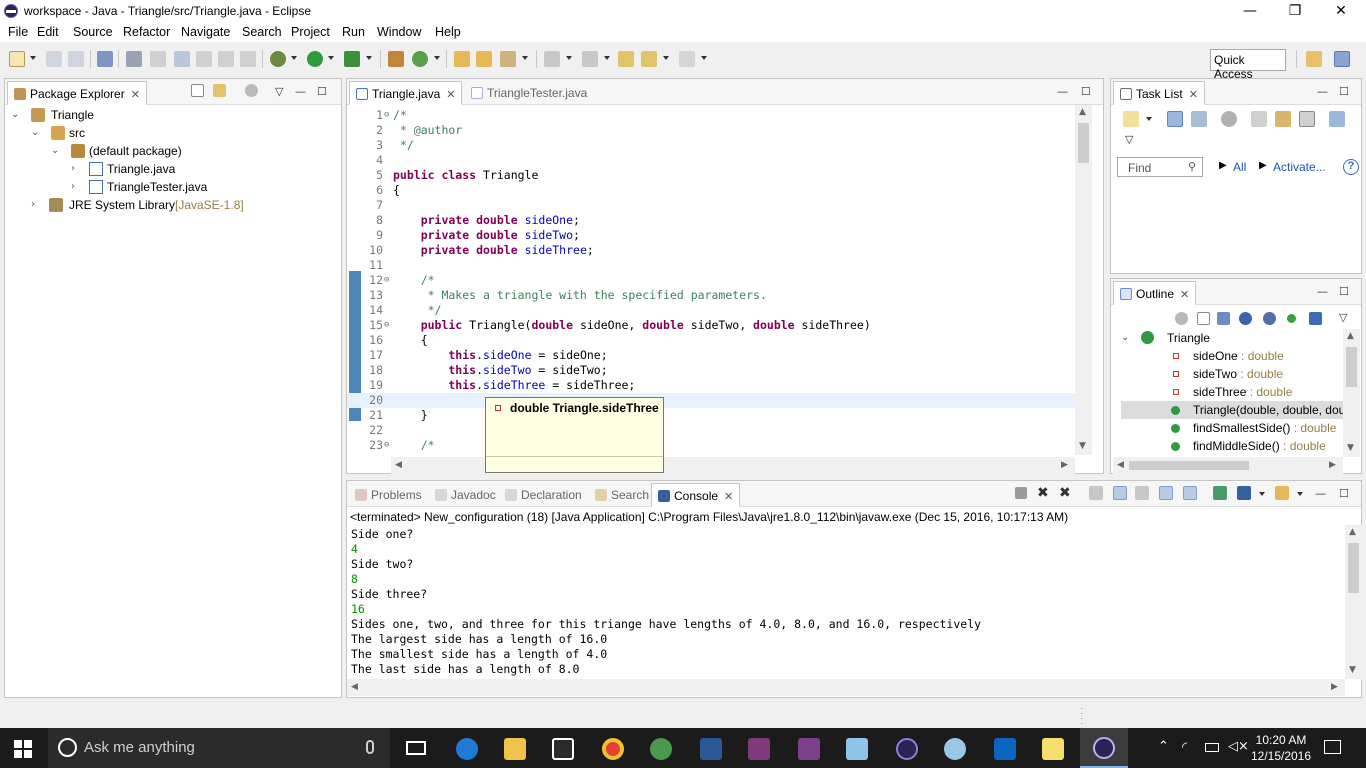 Image resolution: width=1366 pixels, height=768 pixels. I want to click on tab-javadoc: Javadoc, so click(465, 495).